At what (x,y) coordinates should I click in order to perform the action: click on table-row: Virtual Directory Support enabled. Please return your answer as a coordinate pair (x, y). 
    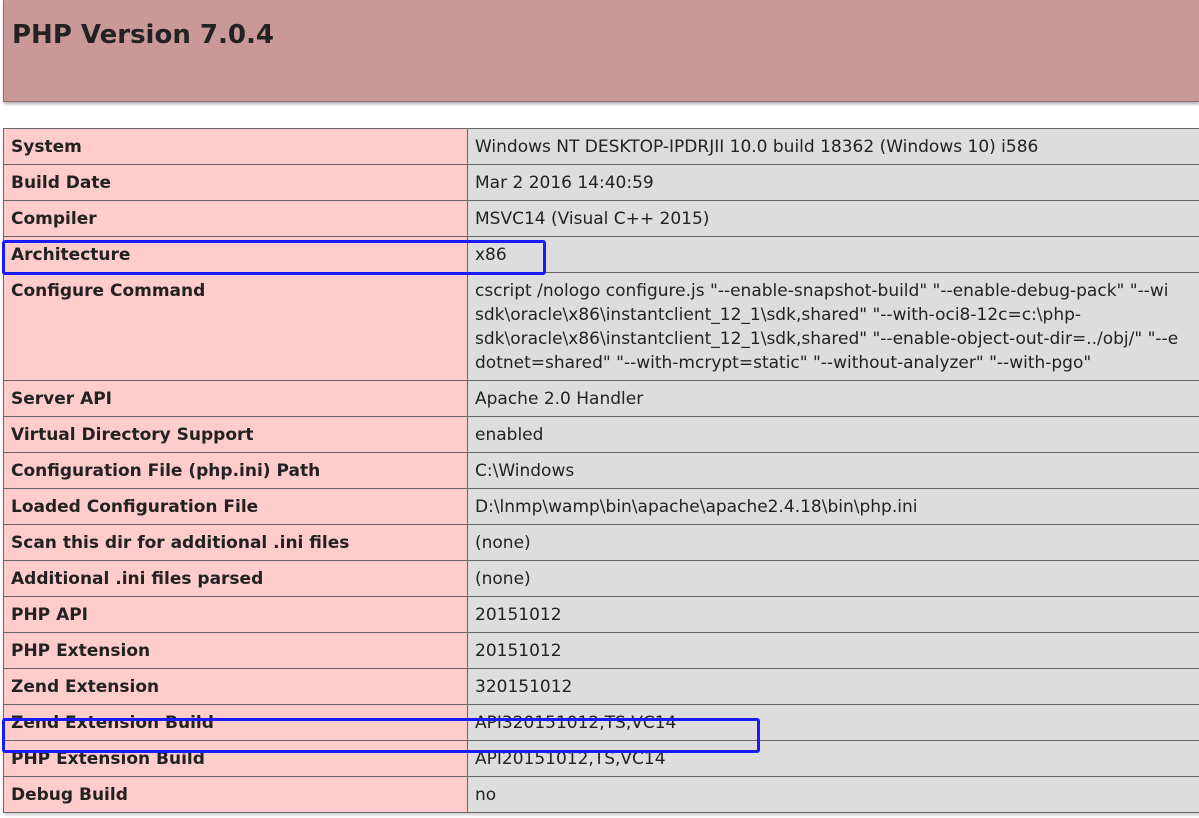
    Looking at the image, I should click on (601, 434).